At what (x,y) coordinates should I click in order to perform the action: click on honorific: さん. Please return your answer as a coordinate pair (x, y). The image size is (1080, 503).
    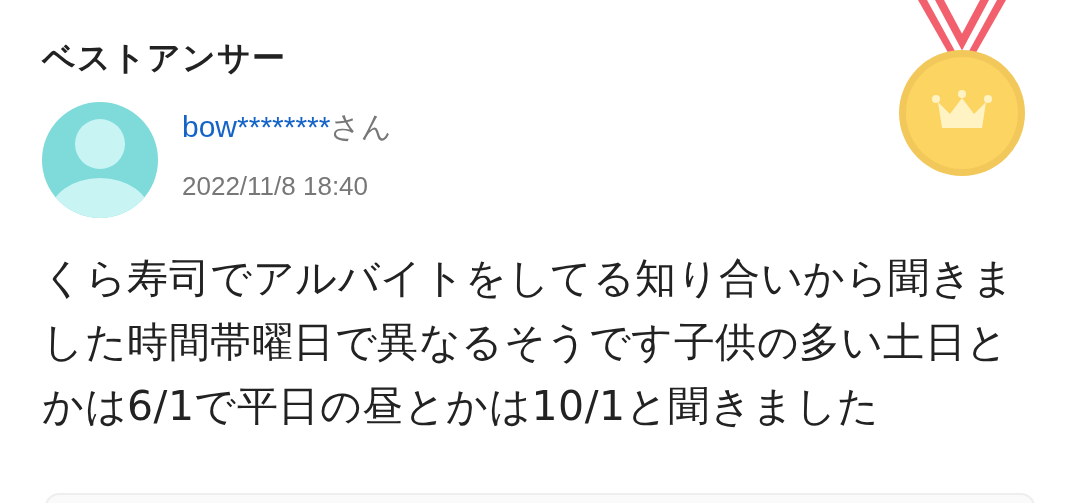
    Looking at the image, I should click on (361, 126).